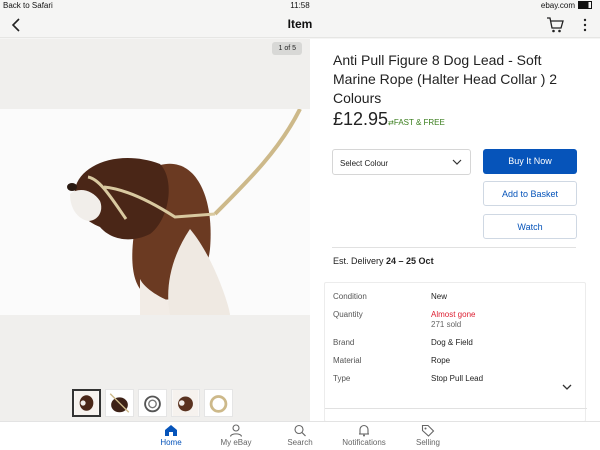 Image resolution: width=600 pixels, height=450 pixels. What do you see at coordinates (566, 5) in the screenshot?
I see `status-site: ebay.com` at bounding box center [566, 5].